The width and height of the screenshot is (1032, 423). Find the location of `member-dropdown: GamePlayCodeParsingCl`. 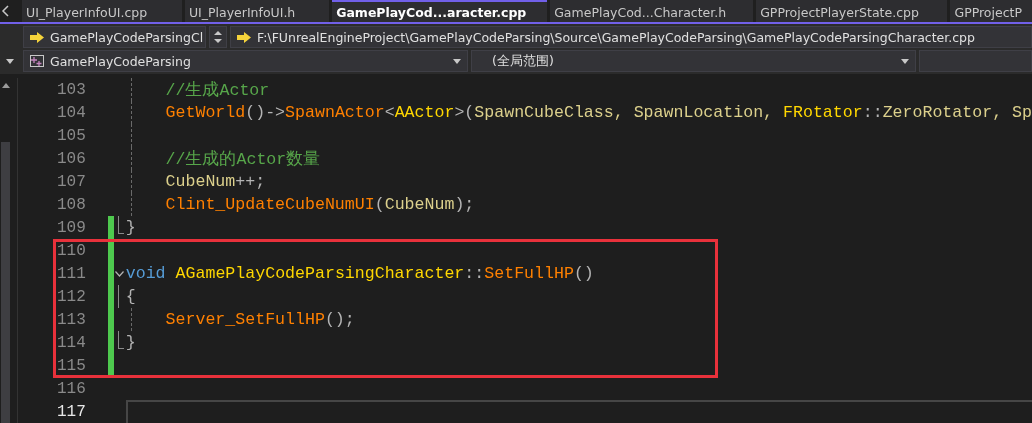

member-dropdown: GamePlayCodeParsingCl is located at coordinates (114, 37).